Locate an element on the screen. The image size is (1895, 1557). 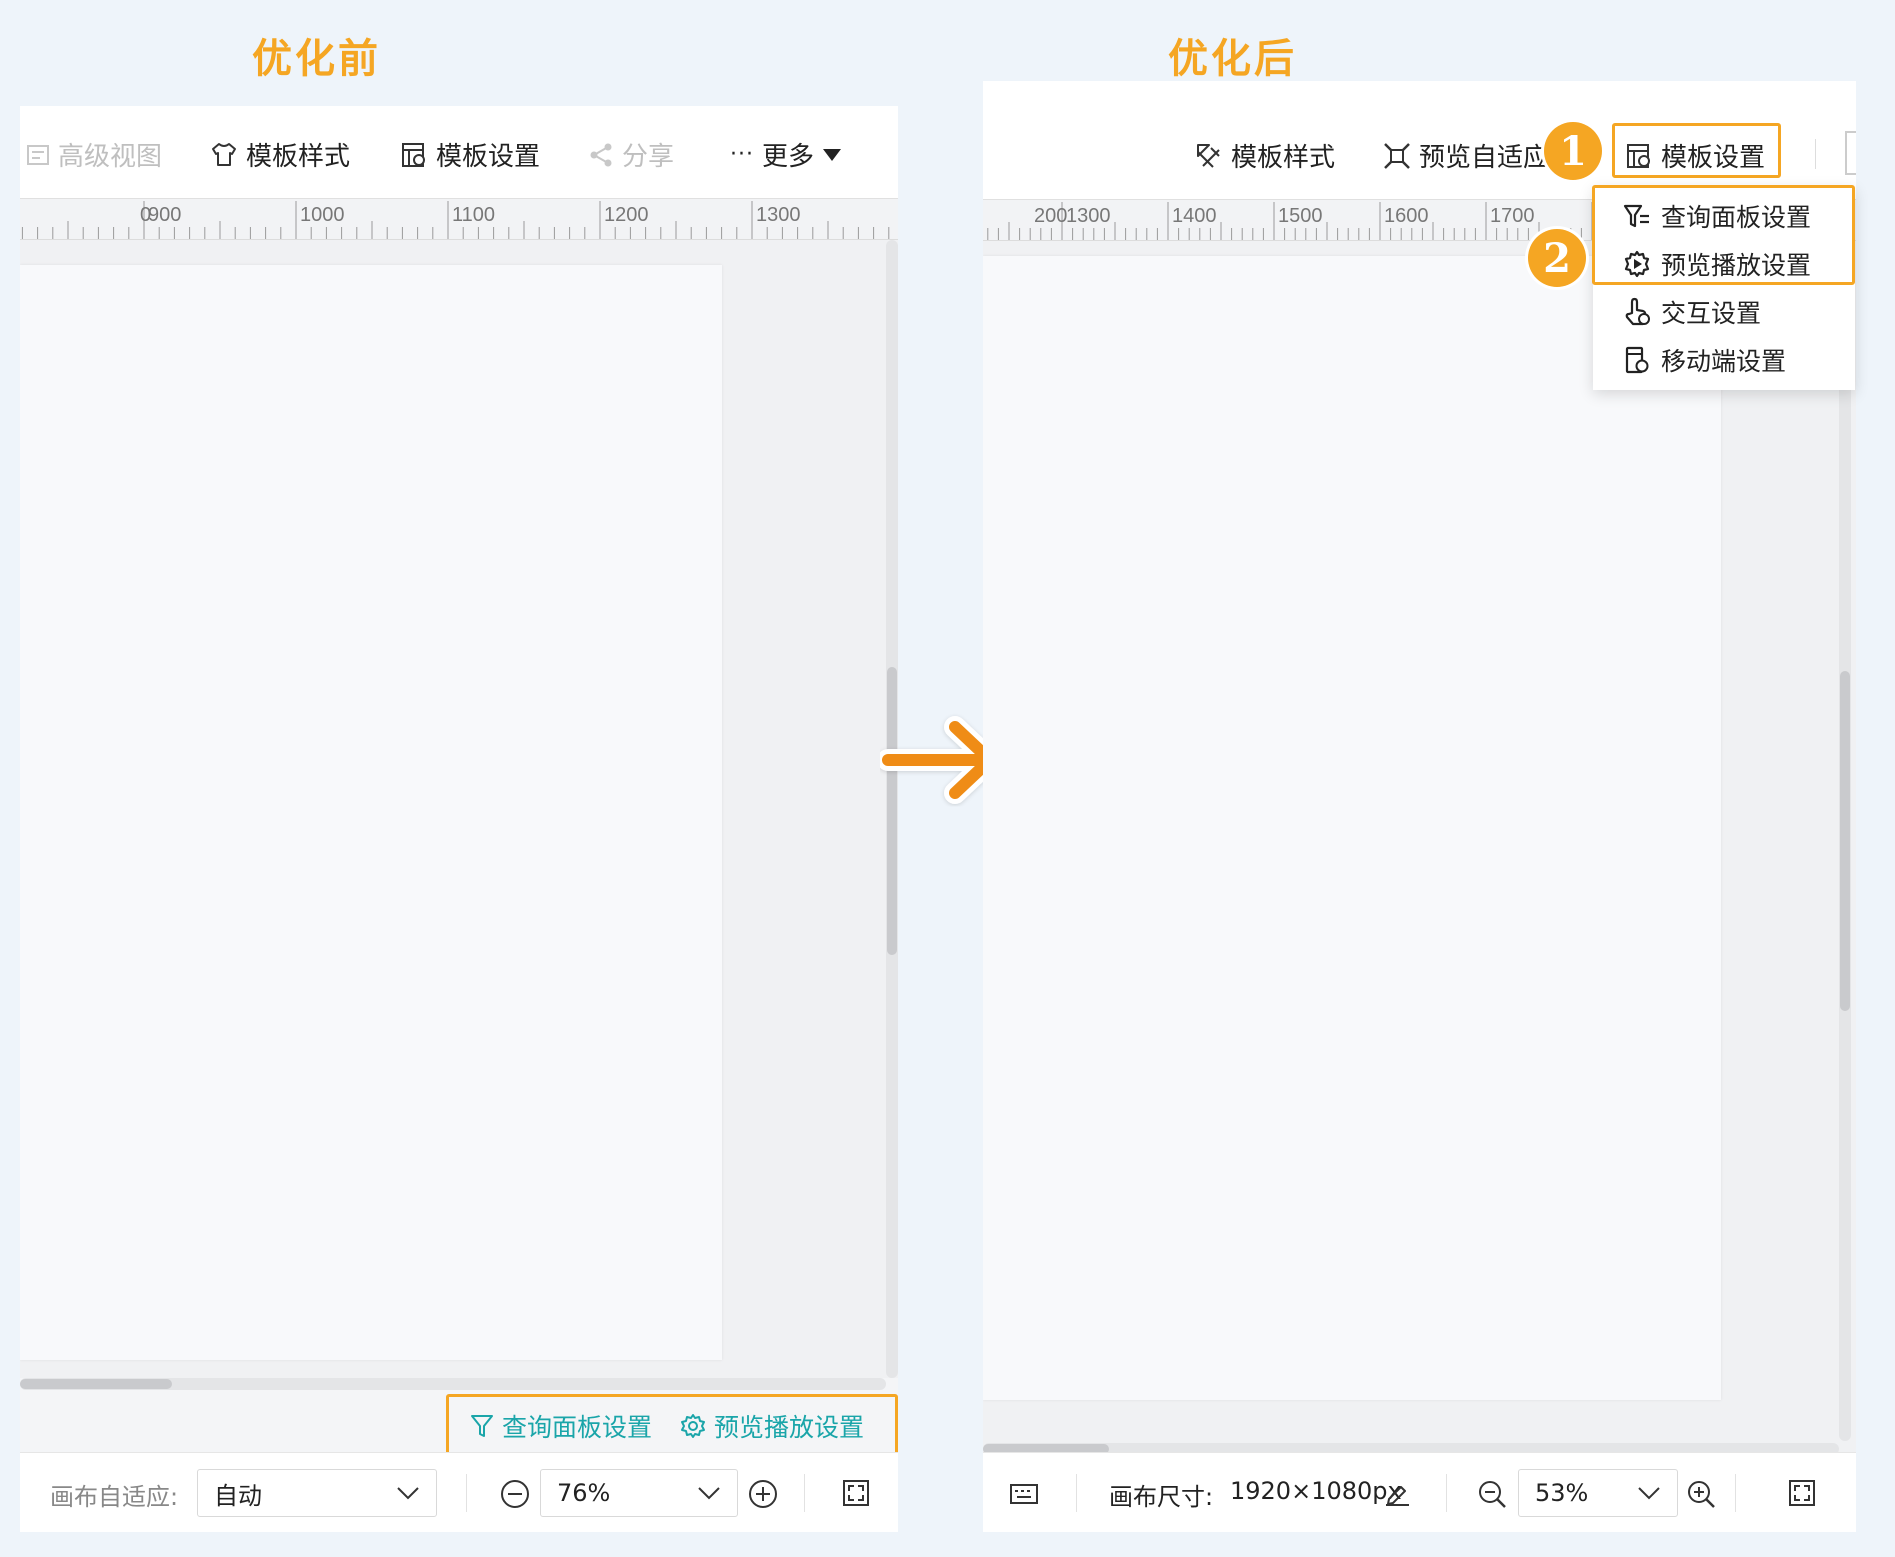
after-vertical-scroll-thumb is located at coordinates (1845, 841).